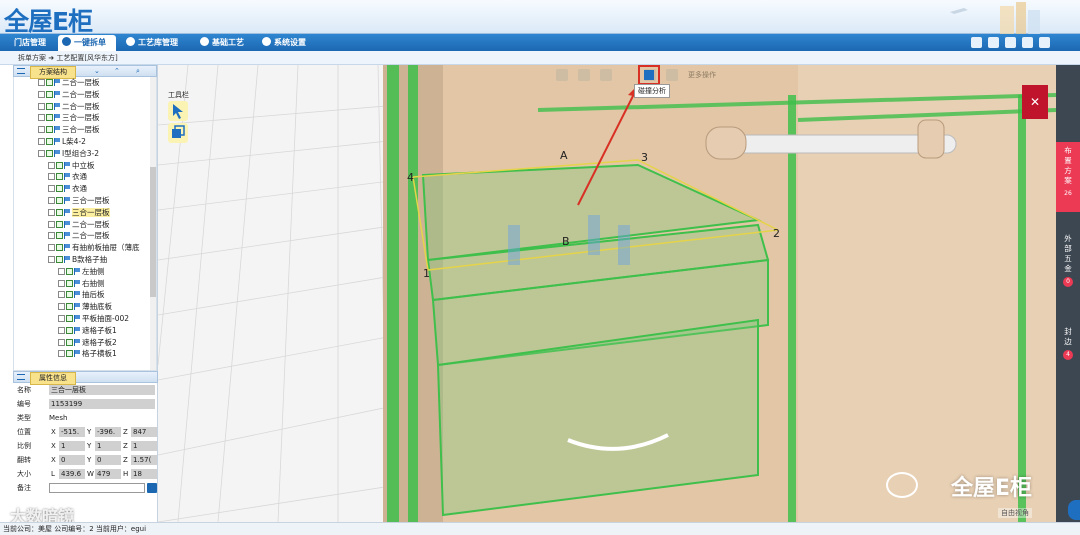  I want to click on side-tab-edge-banding: 封边 4, so click(1068, 345).